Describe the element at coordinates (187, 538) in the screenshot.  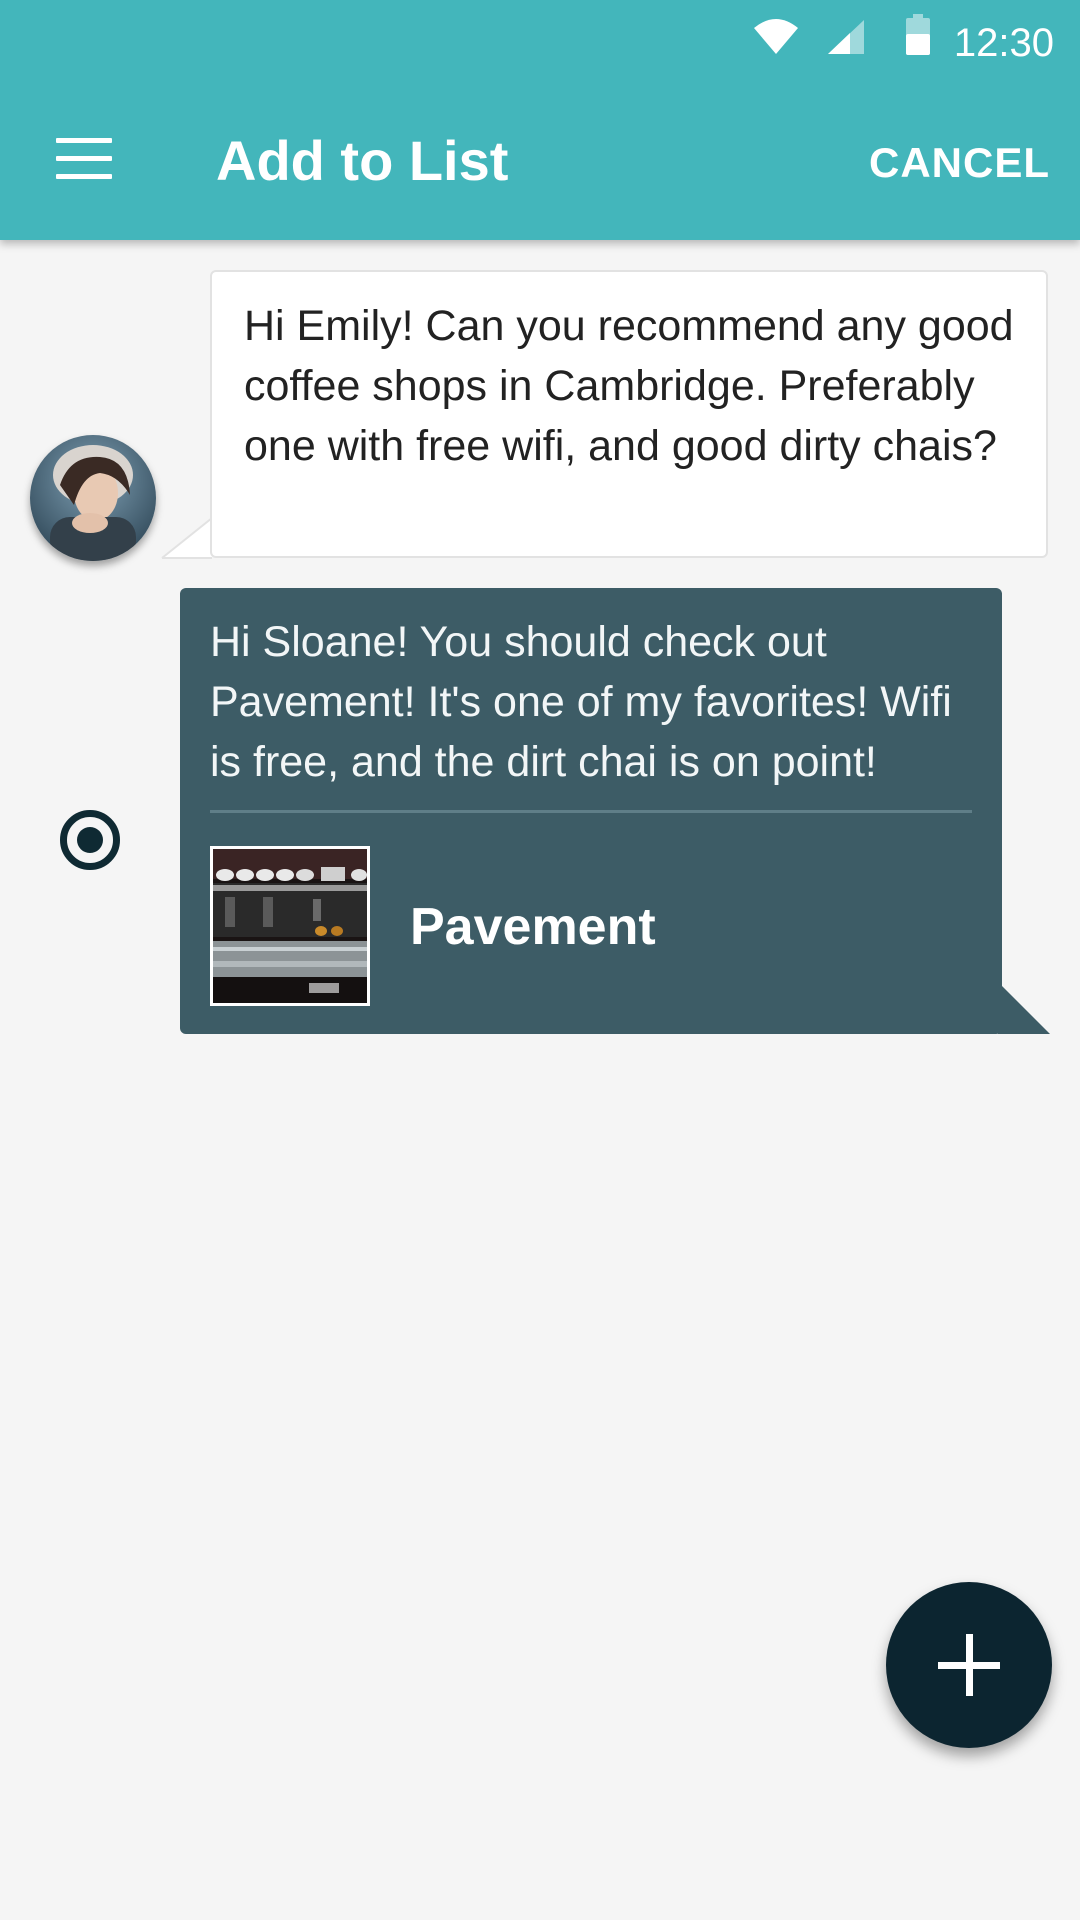
I see `incoming-bubble-tail` at that location.